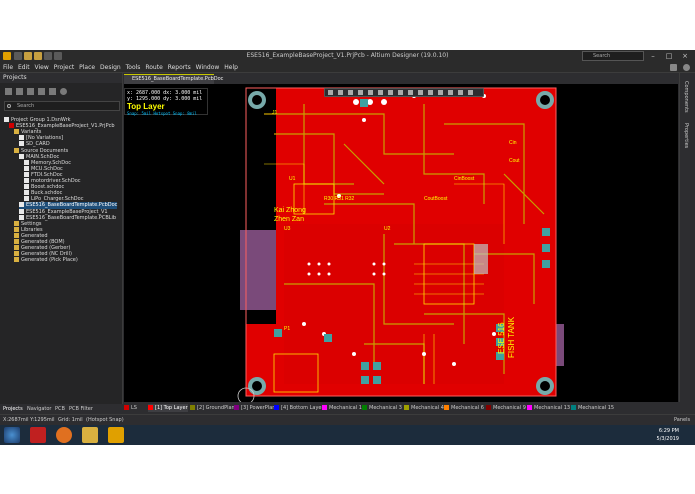 The height and width of the screenshot is (494, 695). Describe the element at coordinates (52, 91) in the screenshot. I see `refresh-icon` at that location.